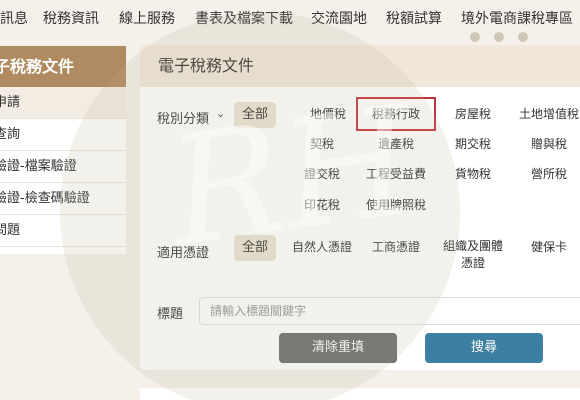 This screenshot has width=580, height=400. What do you see at coordinates (544, 114) in the screenshot?
I see `tax-type-option: 土地增值稅` at bounding box center [544, 114].